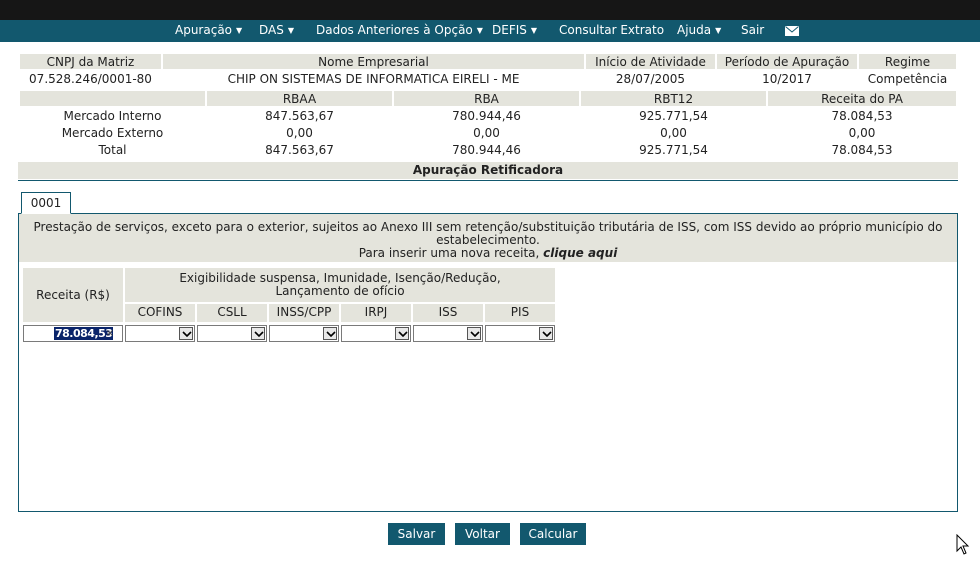 This screenshot has height=565, width=980. I want to click on inss-cpp-select, so click(304, 333).